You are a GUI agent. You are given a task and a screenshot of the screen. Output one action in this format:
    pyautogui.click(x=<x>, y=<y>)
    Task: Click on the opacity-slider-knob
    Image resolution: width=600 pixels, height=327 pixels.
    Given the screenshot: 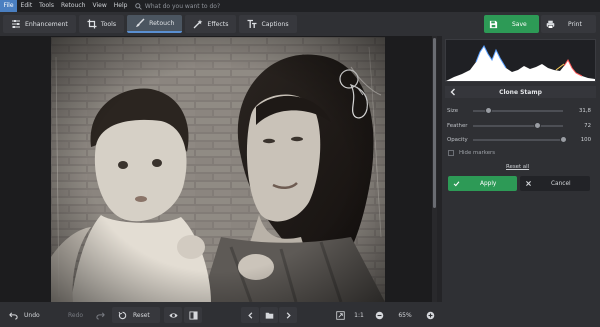 What is the action you would take?
    pyautogui.click(x=563, y=139)
    